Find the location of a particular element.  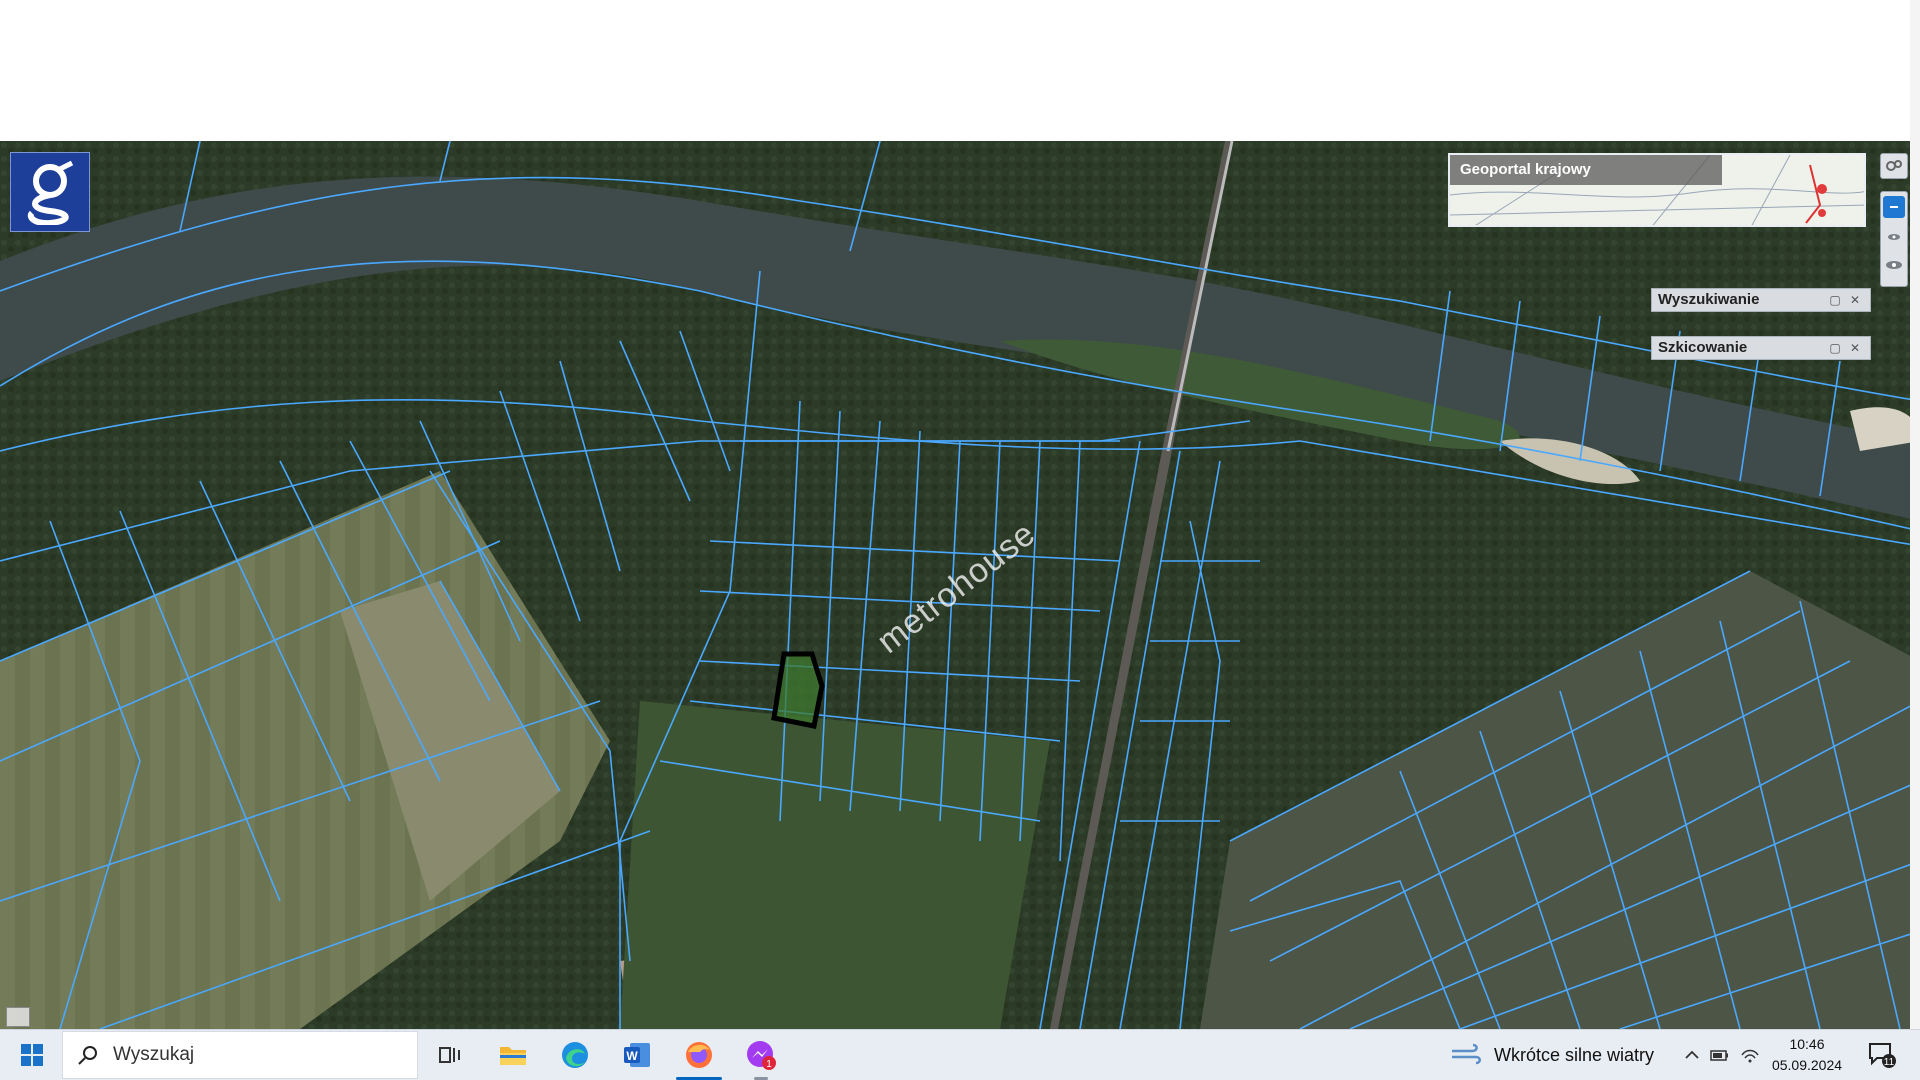

hidden-icons-button is located at coordinates (1692, 1055).